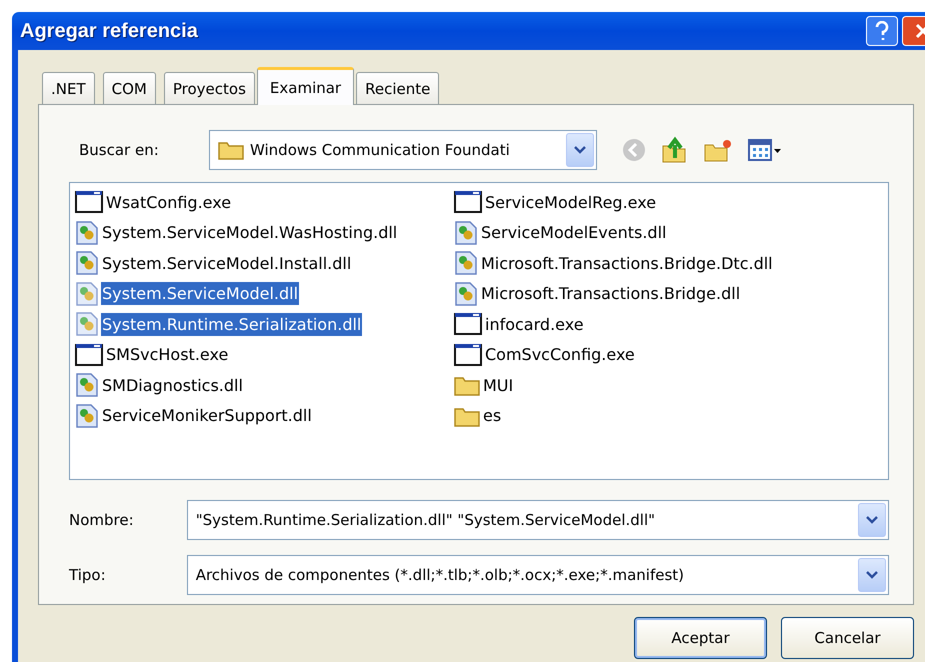 This screenshot has width=925, height=662. I want to click on tab: Proyectos, so click(209, 88).